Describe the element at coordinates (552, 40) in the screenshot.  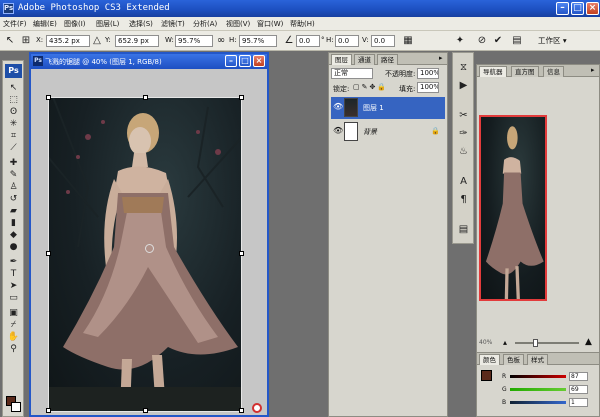
I see `workspace-button: 工作区 ▾` at that location.